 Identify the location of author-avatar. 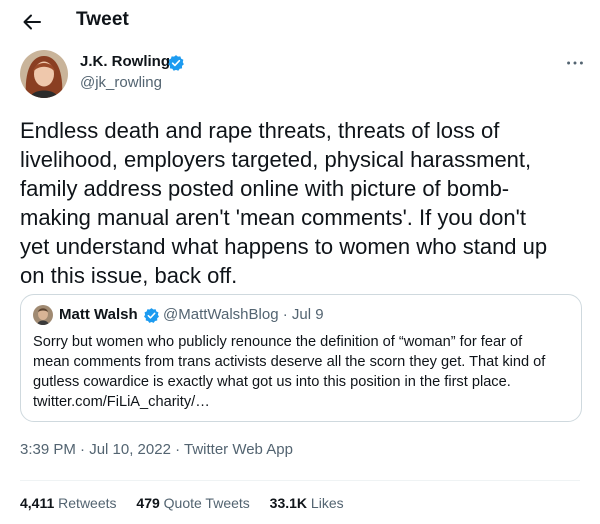
(44, 74).